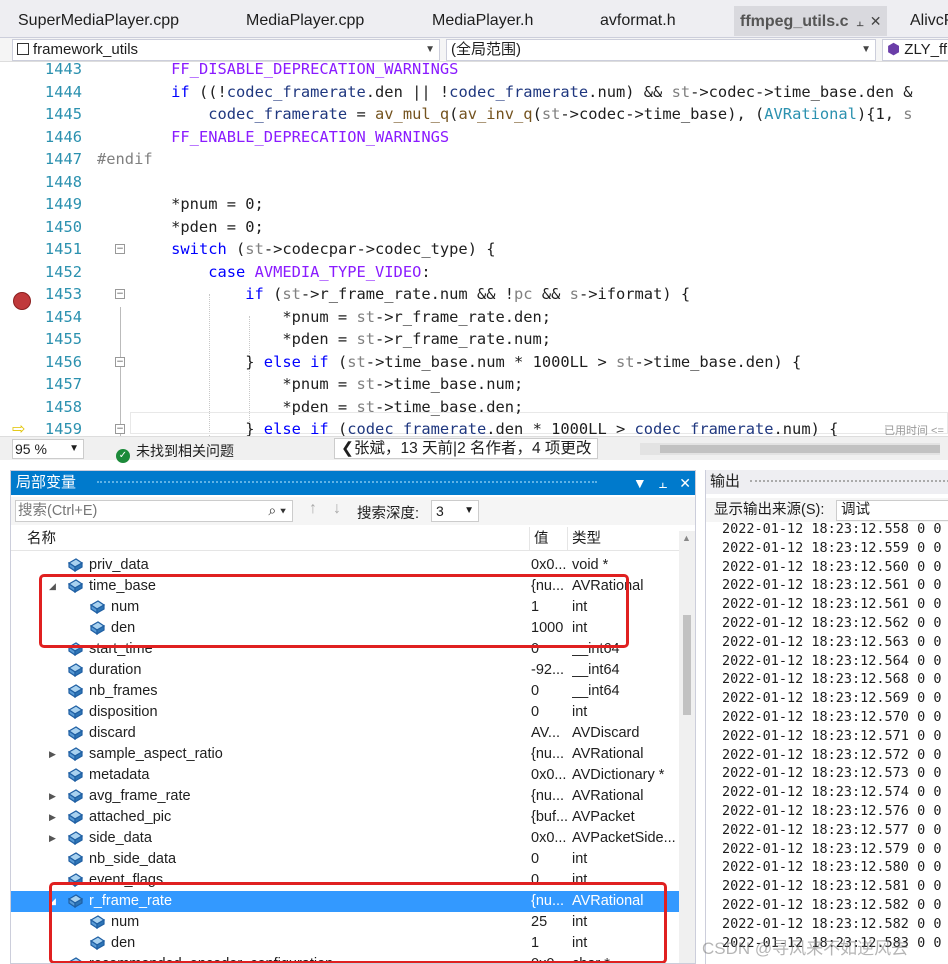  What do you see at coordinates (346, 775) in the screenshot?
I see `variable-row: metadata 0x0... AVDictionary *` at bounding box center [346, 775].